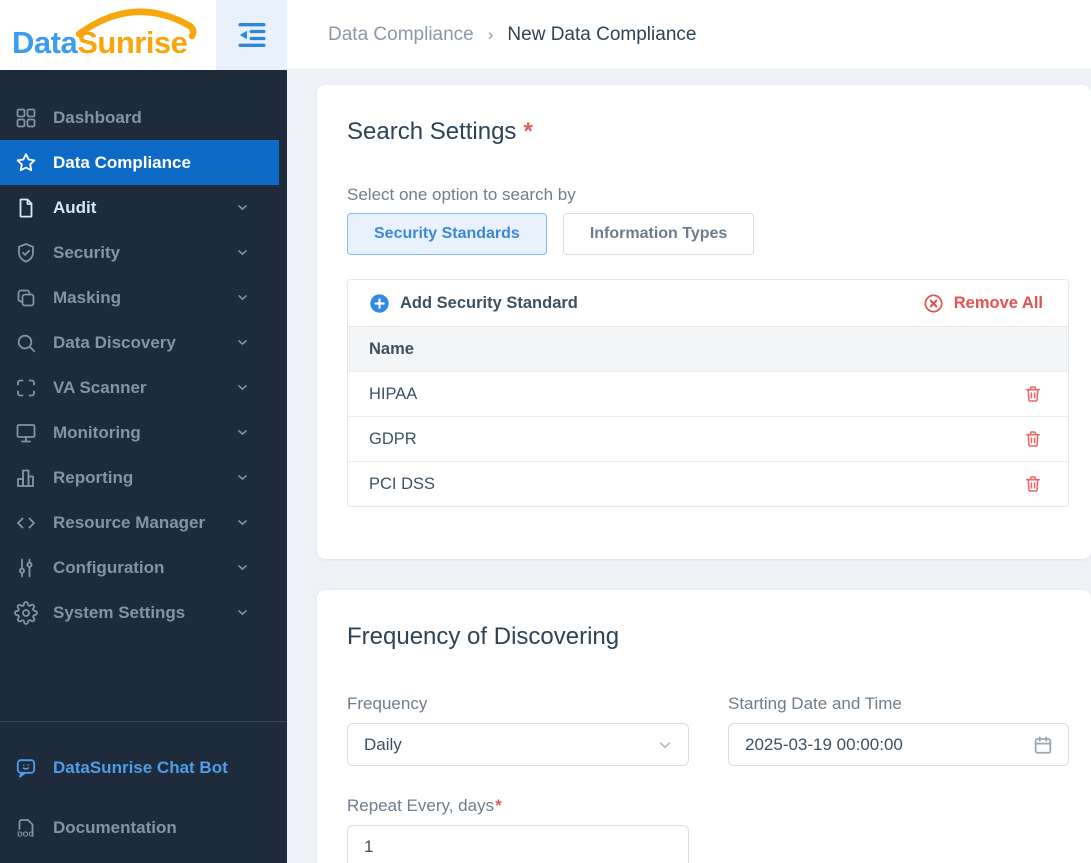 The image size is (1091, 863). I want to click on table-row: GDPR, so click(708, 438).